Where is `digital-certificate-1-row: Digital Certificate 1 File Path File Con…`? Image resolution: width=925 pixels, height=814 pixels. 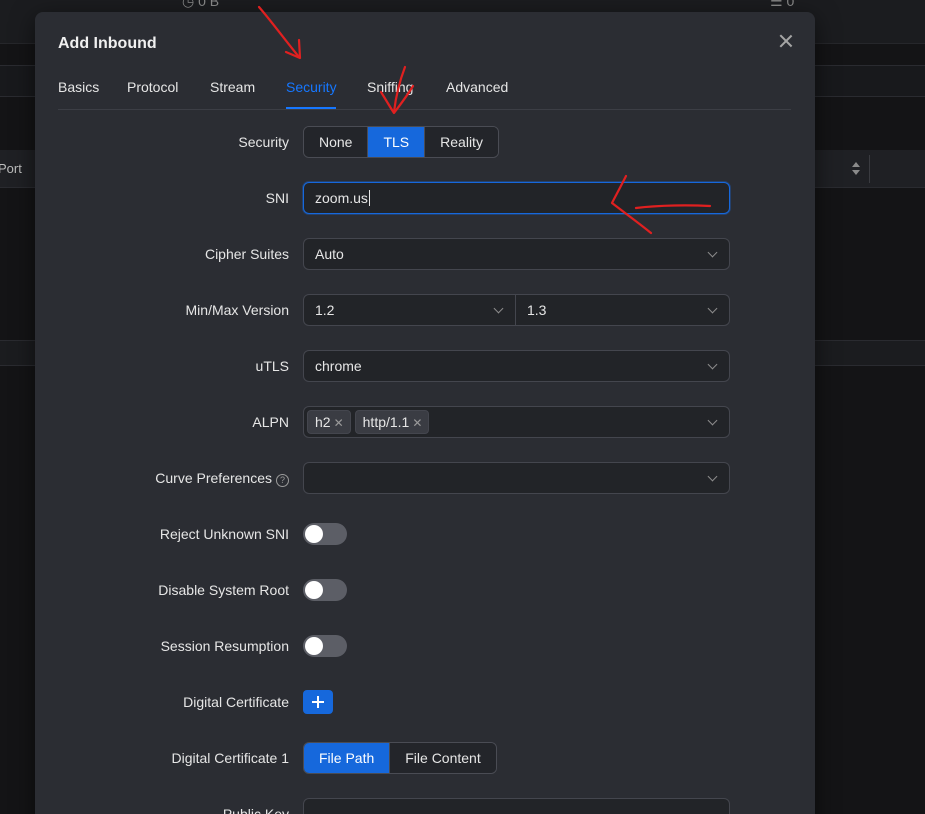
digital-certificate-1-row: Digital Certificate 1 File Path File Con… is located at coordinates (425, 758).